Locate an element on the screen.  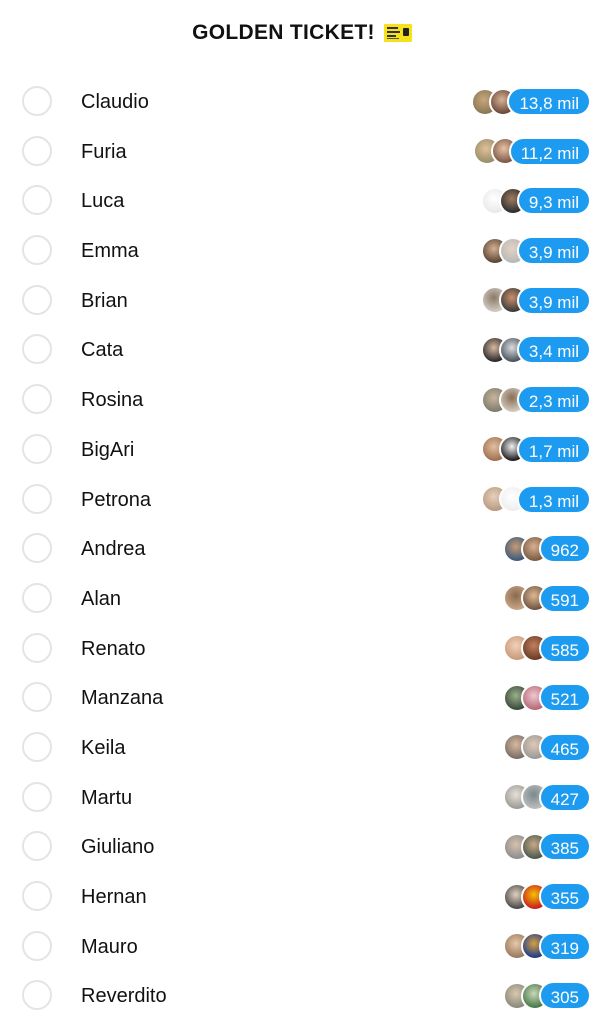
poll-option-row: Martu 427 is located at coordinates (302, 798).